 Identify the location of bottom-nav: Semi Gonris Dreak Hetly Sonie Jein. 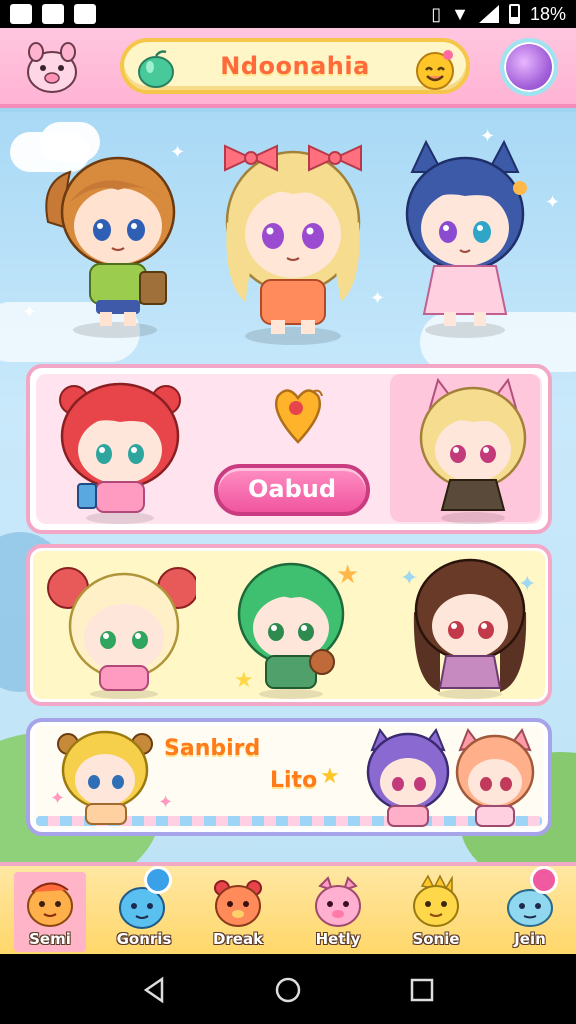
(288, 908).